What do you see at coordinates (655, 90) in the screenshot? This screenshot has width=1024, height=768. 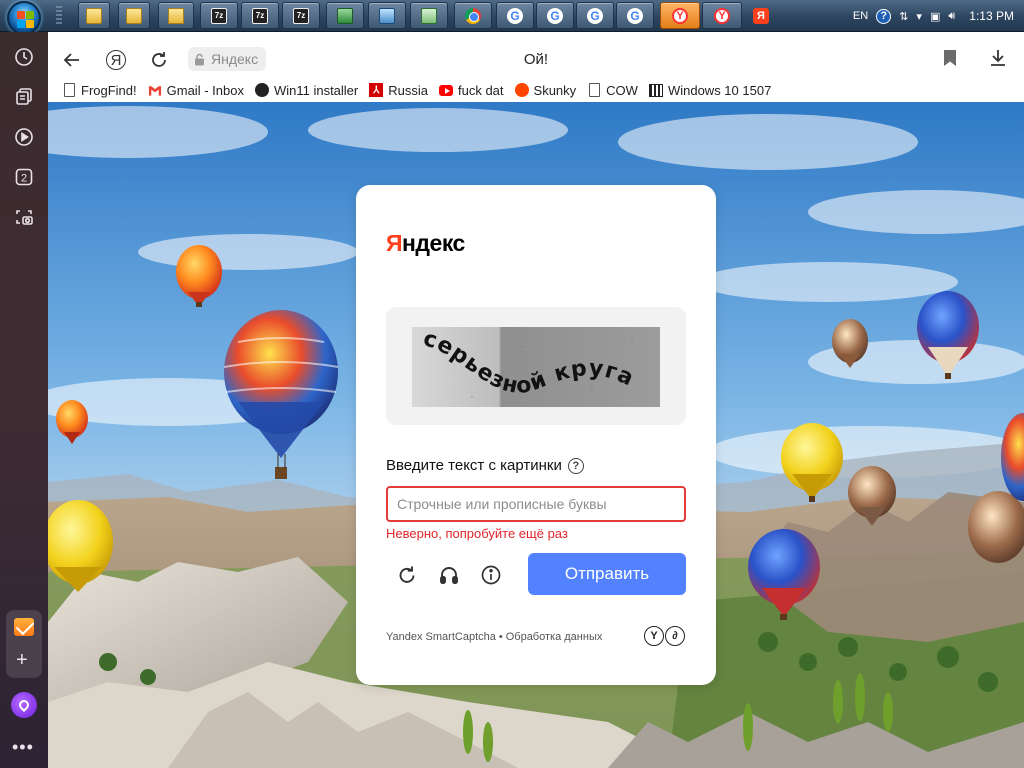 I see `windows-icon` at bounding box center [655, 90].